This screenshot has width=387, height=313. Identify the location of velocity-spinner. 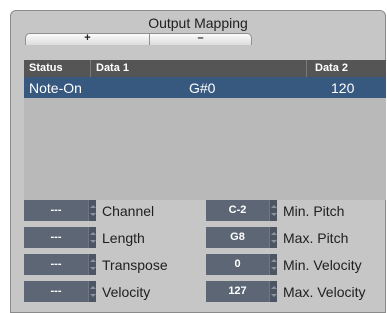
(92, 291).